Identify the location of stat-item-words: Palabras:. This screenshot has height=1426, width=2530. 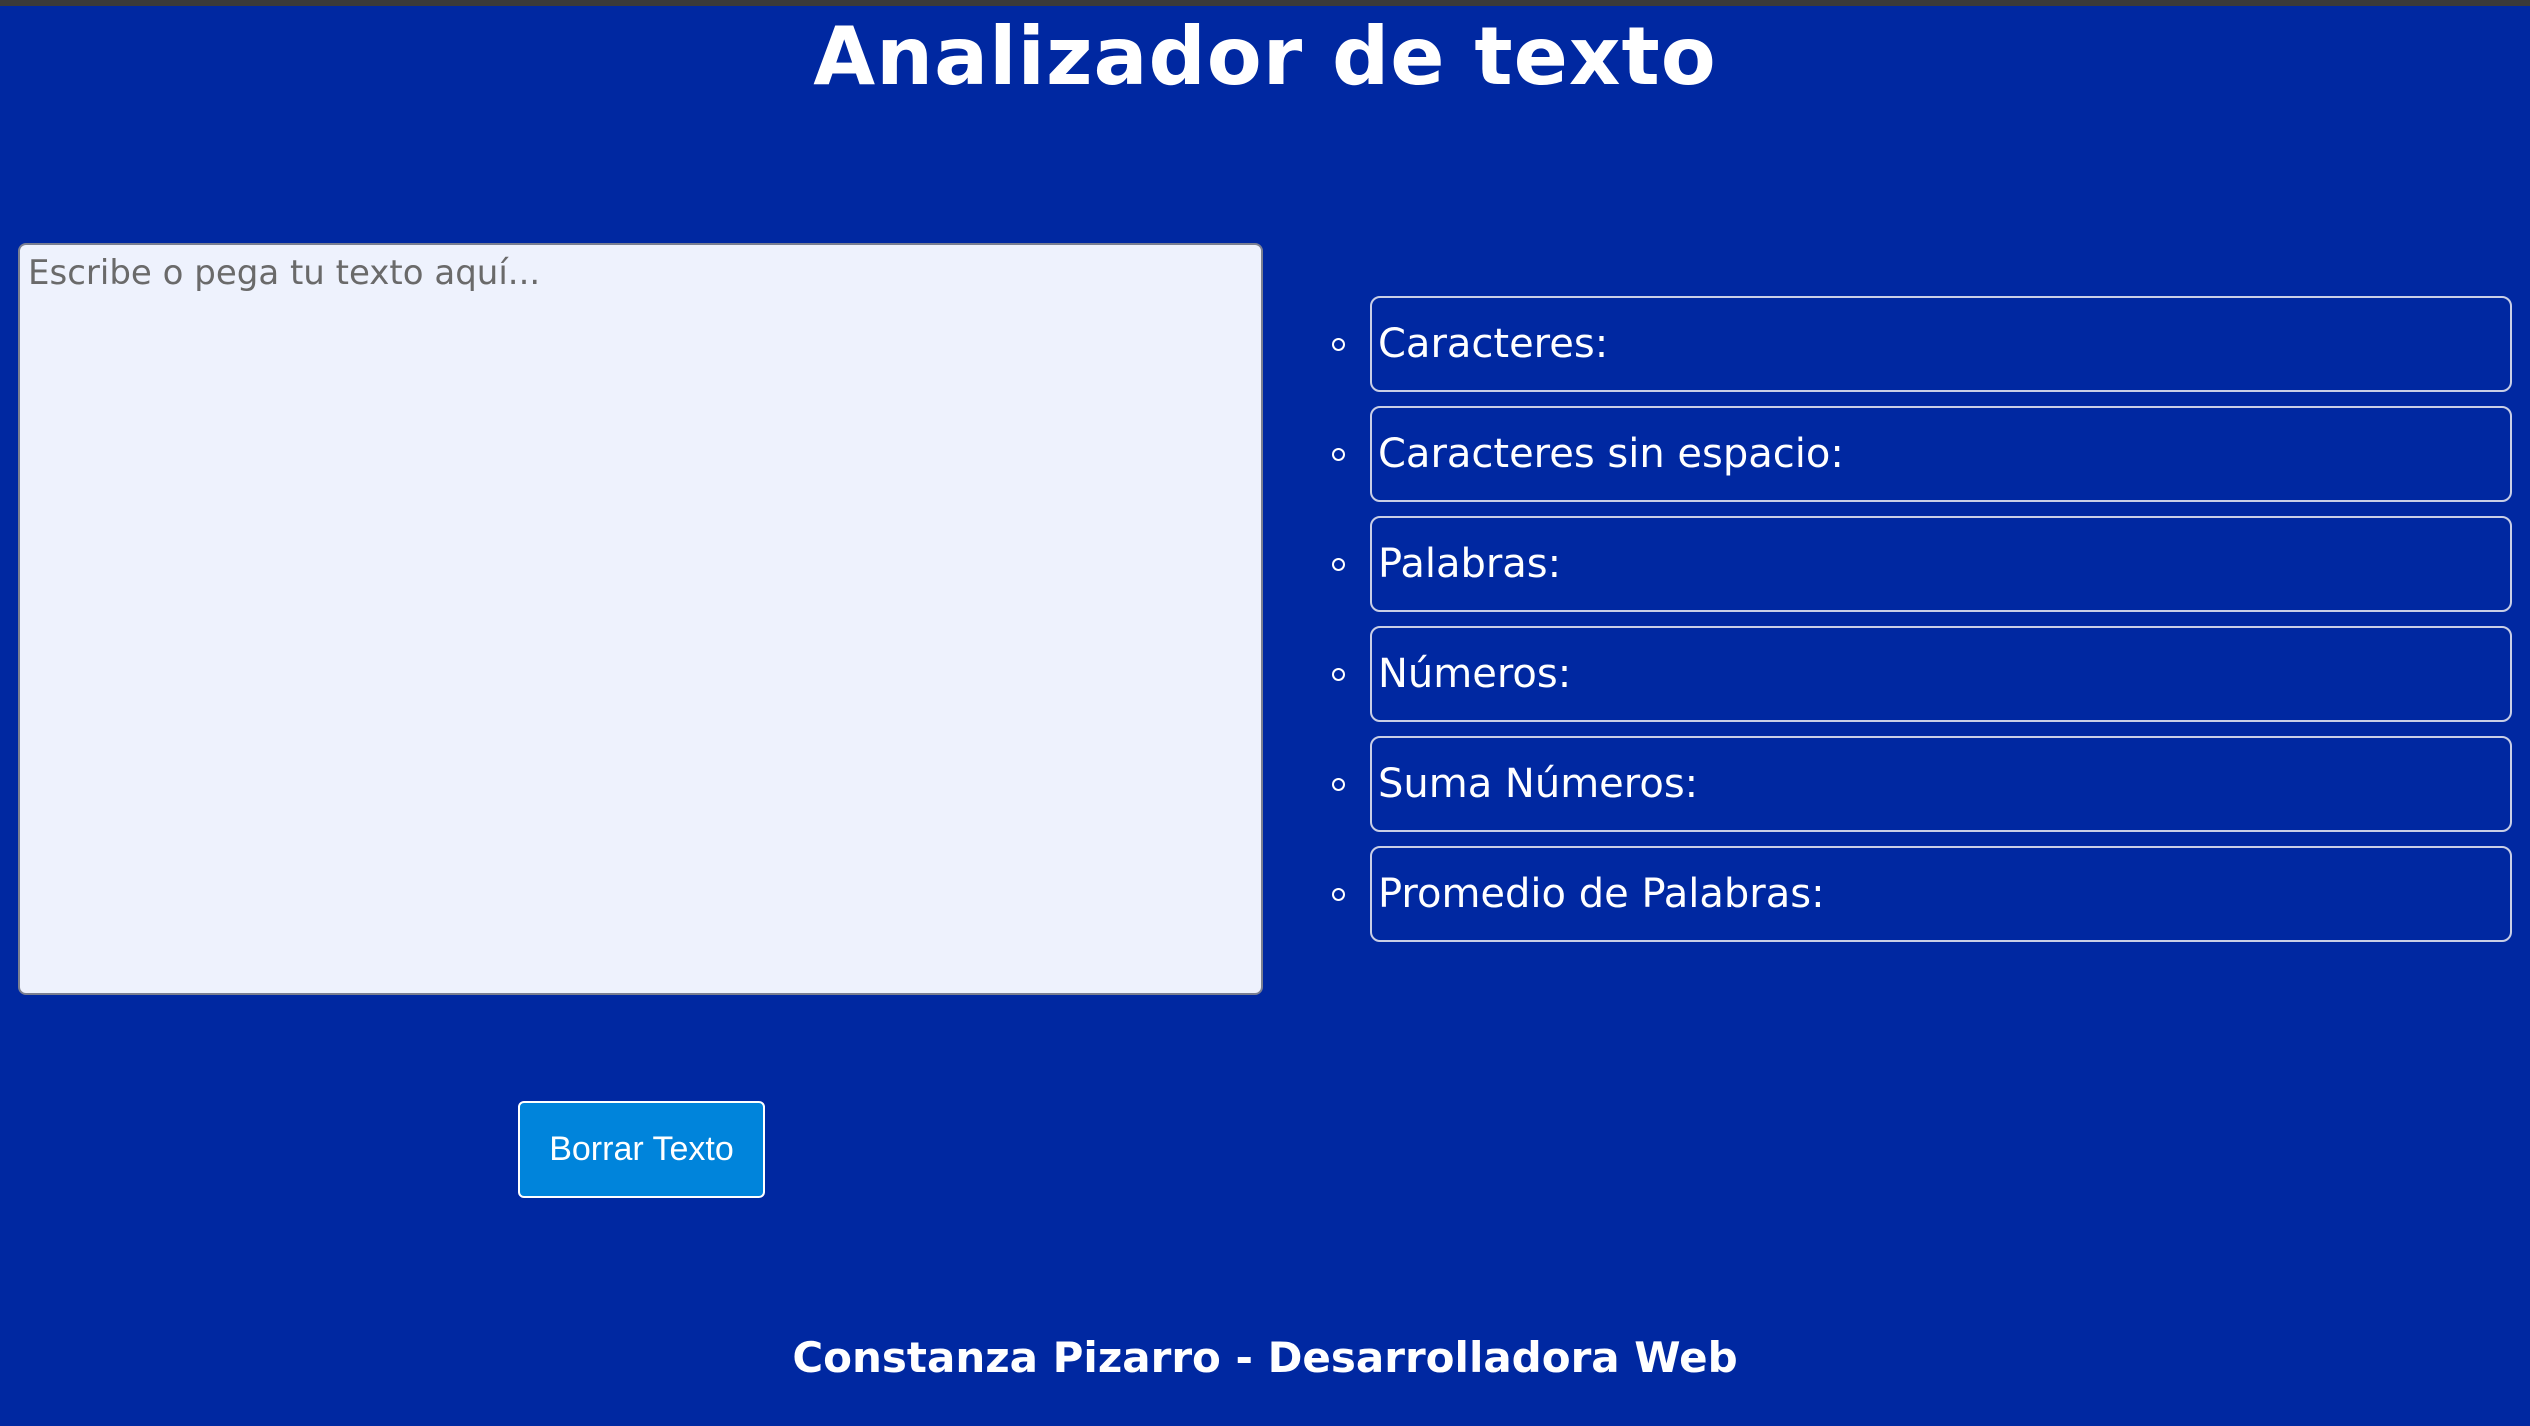
(1916, 564).